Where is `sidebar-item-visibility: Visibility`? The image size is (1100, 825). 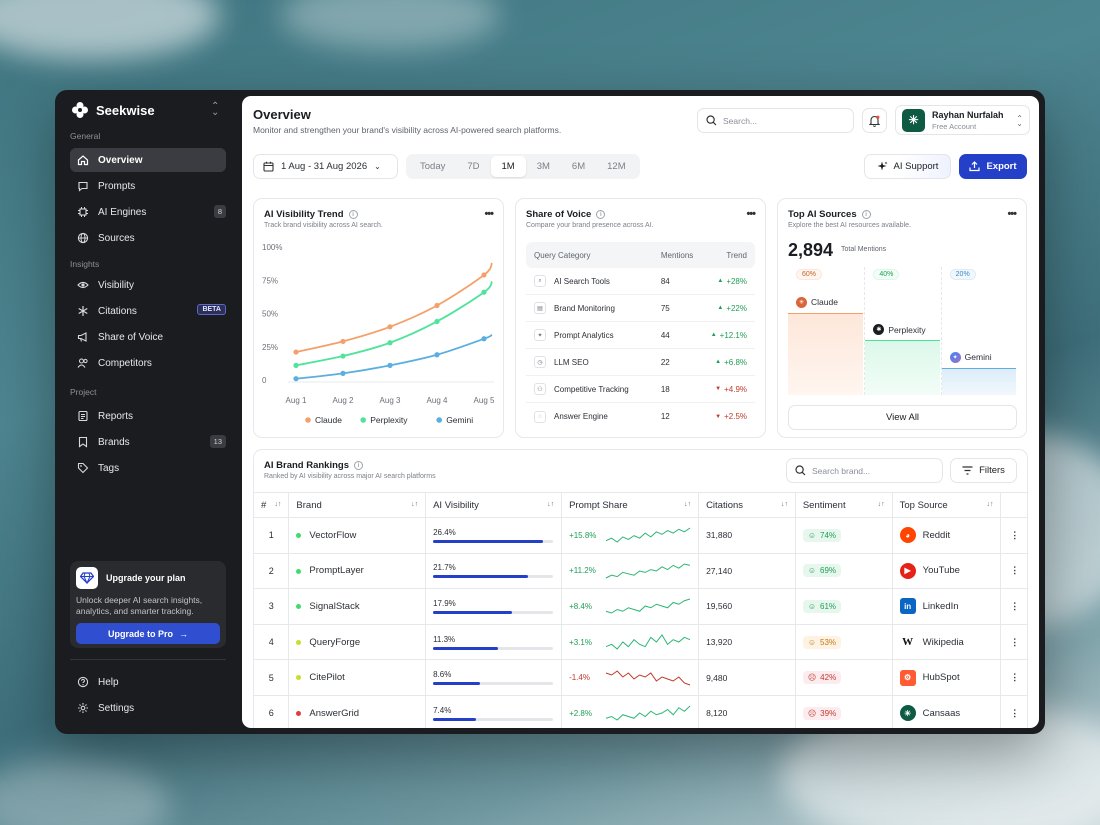 sidebar-item-visibility: Visibility is located at coordinates (148, 285).